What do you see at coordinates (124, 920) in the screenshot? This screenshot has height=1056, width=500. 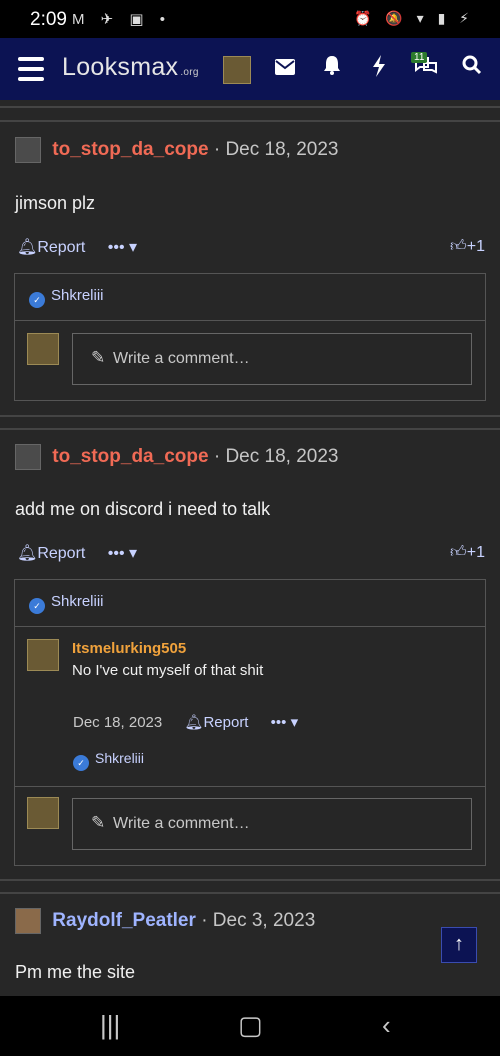 I see `post-username: Raydolf_Peatler` at bounding box center [124, 920].